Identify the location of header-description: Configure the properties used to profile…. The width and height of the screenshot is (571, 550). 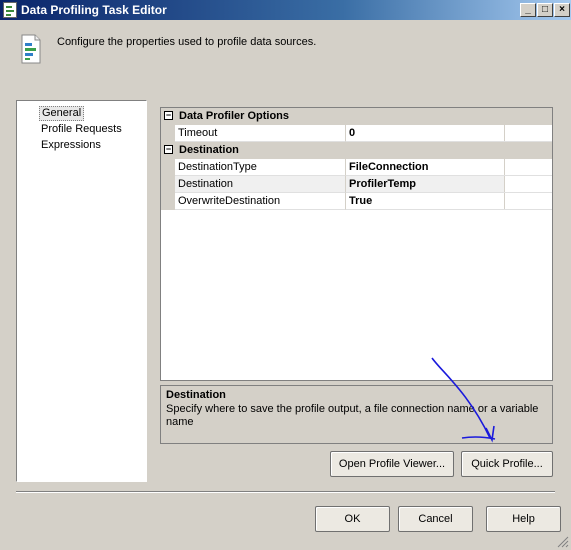
(187, 42).